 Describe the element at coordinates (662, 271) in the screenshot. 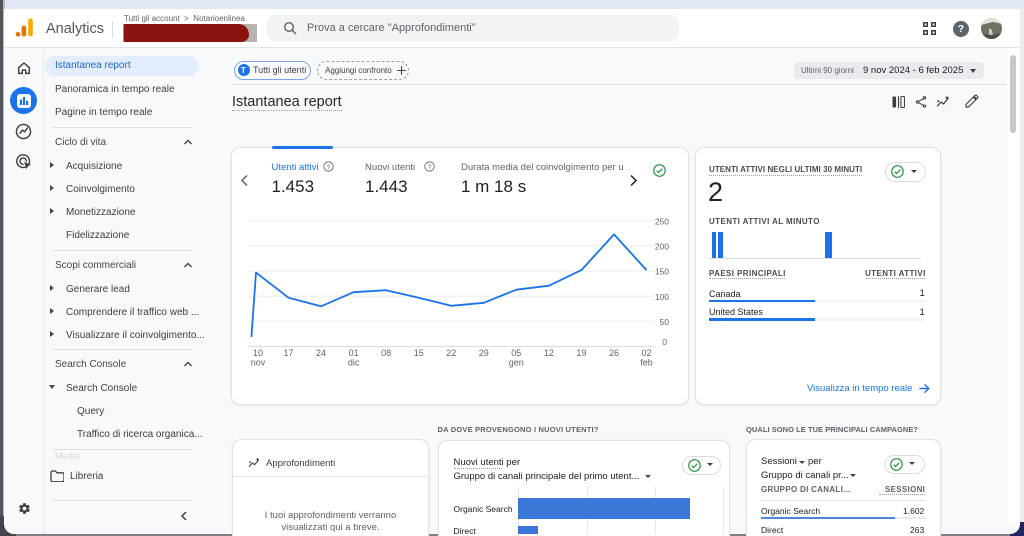

I see `svg-text: 150` at that location.